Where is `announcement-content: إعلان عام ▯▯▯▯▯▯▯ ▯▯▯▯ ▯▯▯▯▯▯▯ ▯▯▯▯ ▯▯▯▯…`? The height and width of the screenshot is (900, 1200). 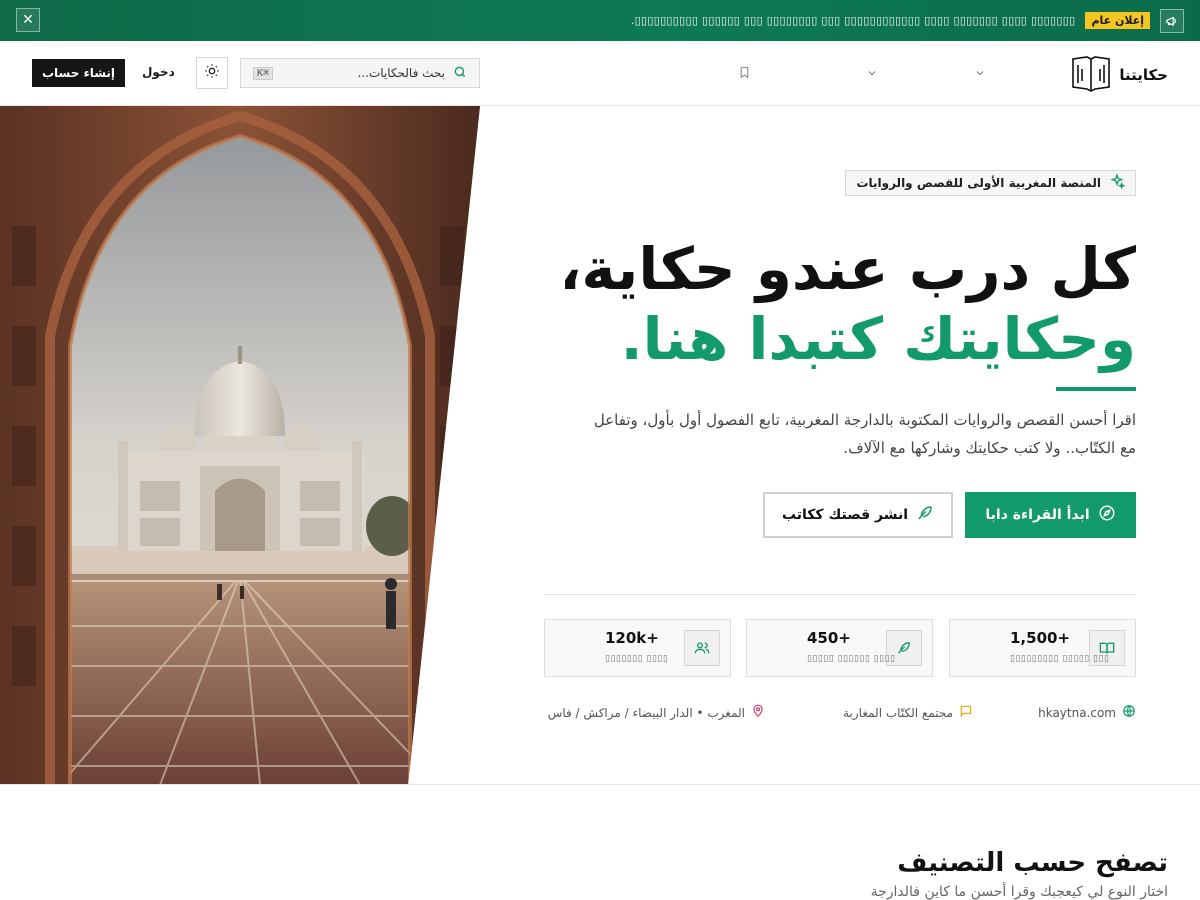 announcement-content: إعلان عام ▯▯▯▯▯▯▯ ▯▯▯▯ ▯▯▯▯▯▯▯ ▯▯▯▯ ▯▯▯▯… is located at coordinates (907, 20).